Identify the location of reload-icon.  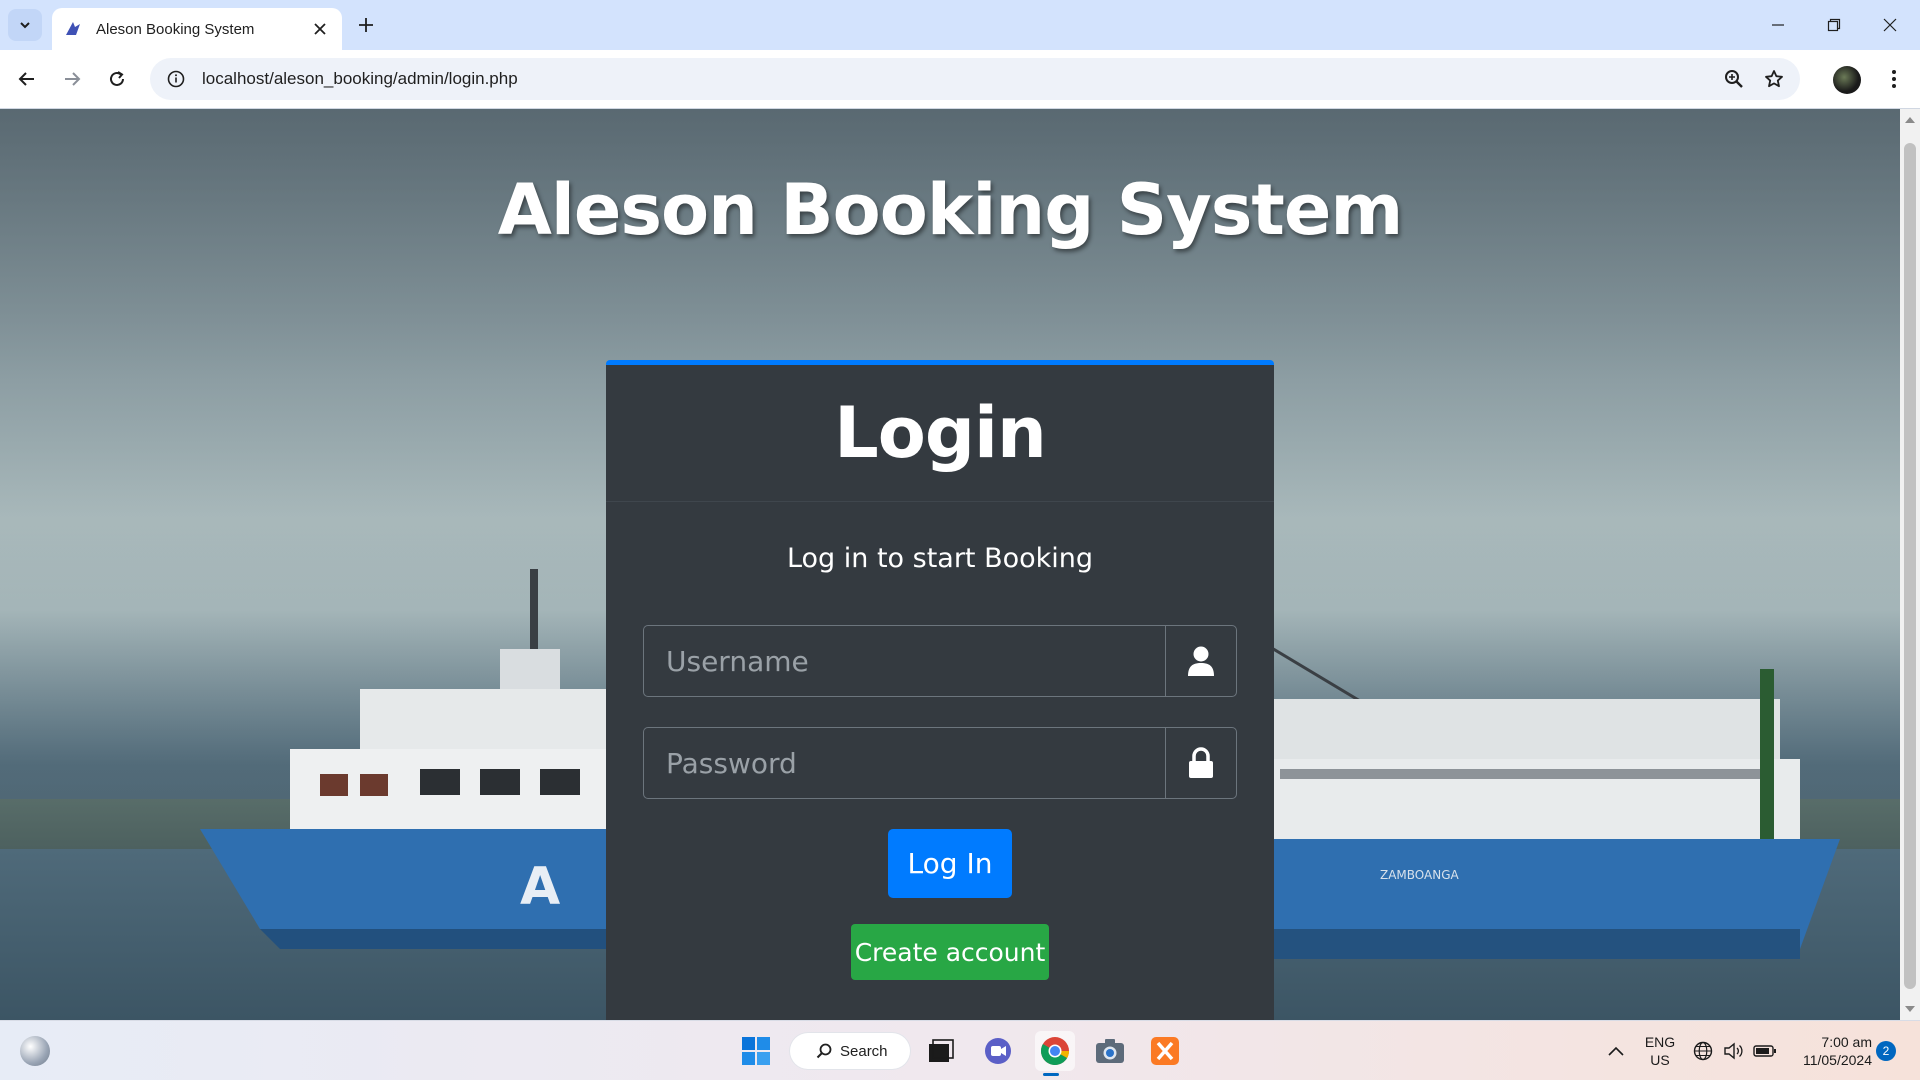
(117, 78).